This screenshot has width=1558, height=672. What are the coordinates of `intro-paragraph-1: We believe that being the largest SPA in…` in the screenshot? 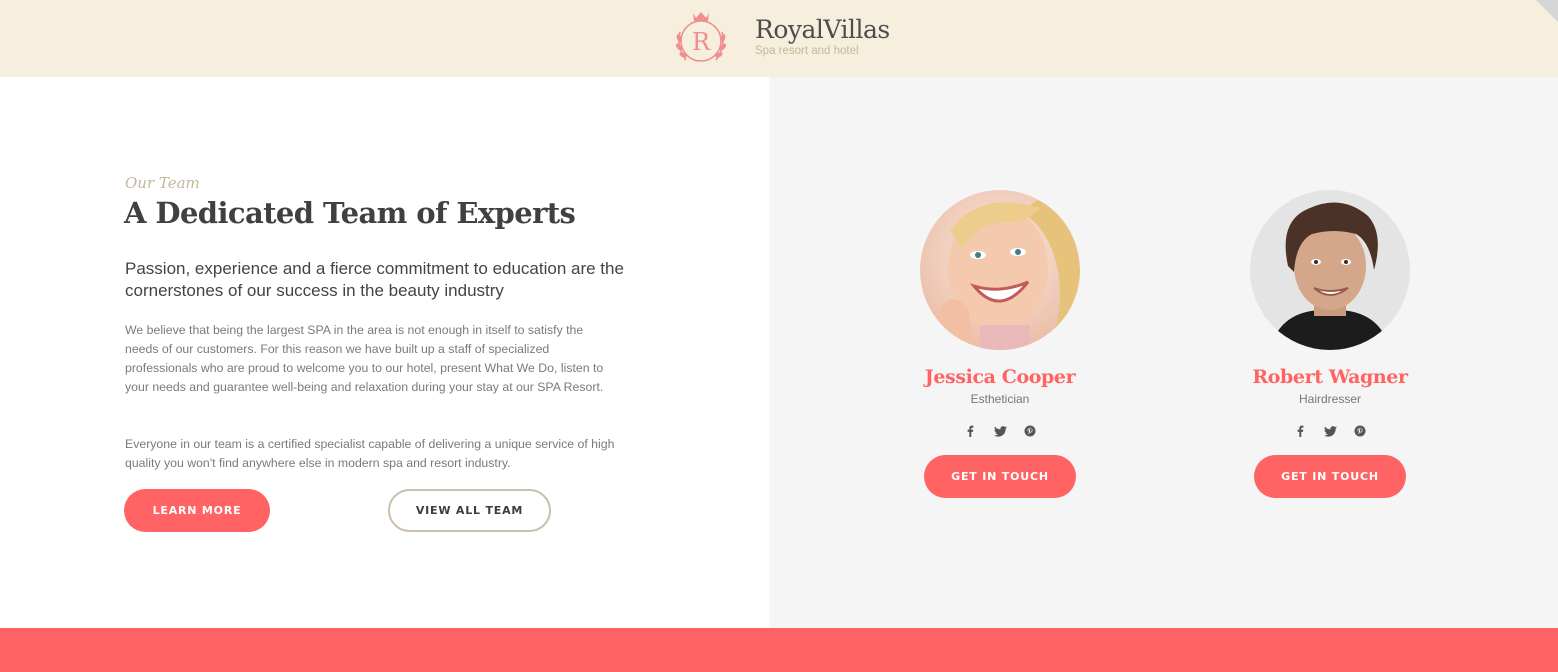 It's located at (364, 358).